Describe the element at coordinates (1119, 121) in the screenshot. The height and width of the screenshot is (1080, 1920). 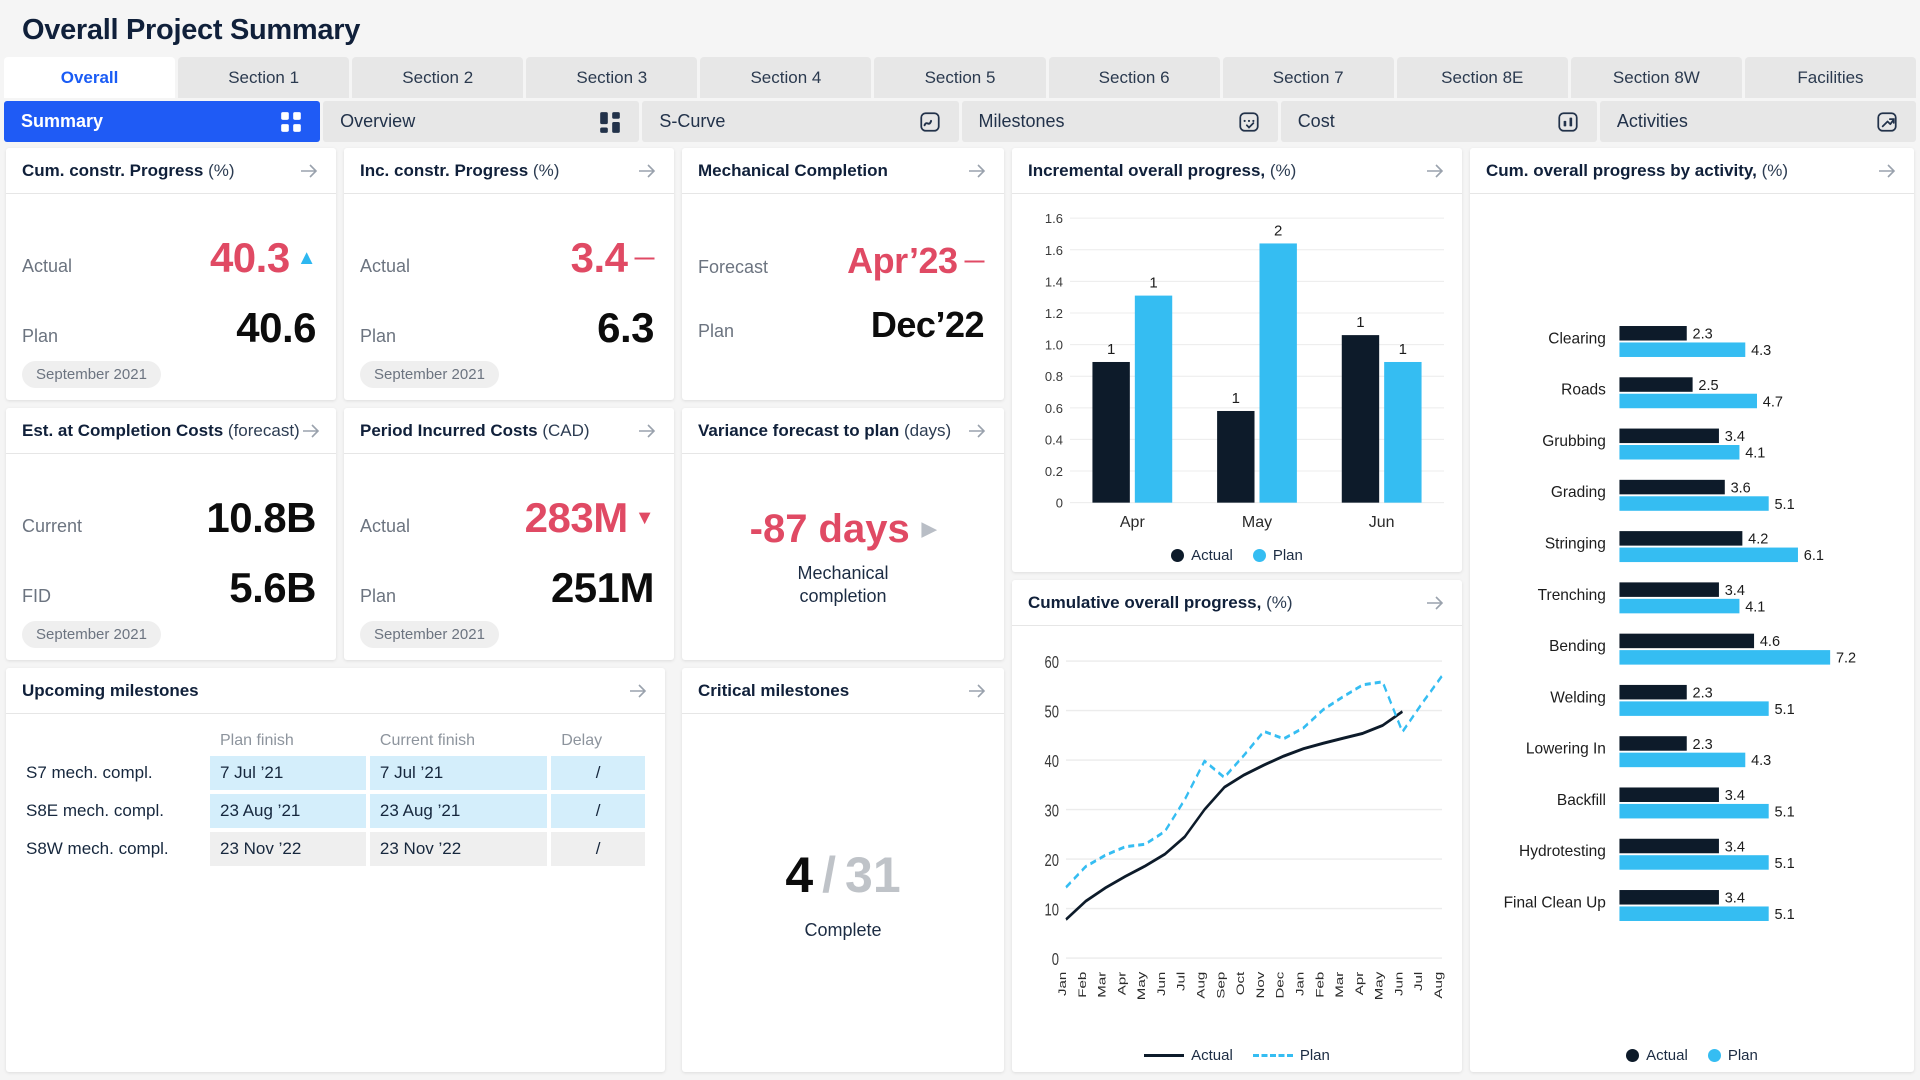
I see `sub-tab-milestones: Milestones` at that location.